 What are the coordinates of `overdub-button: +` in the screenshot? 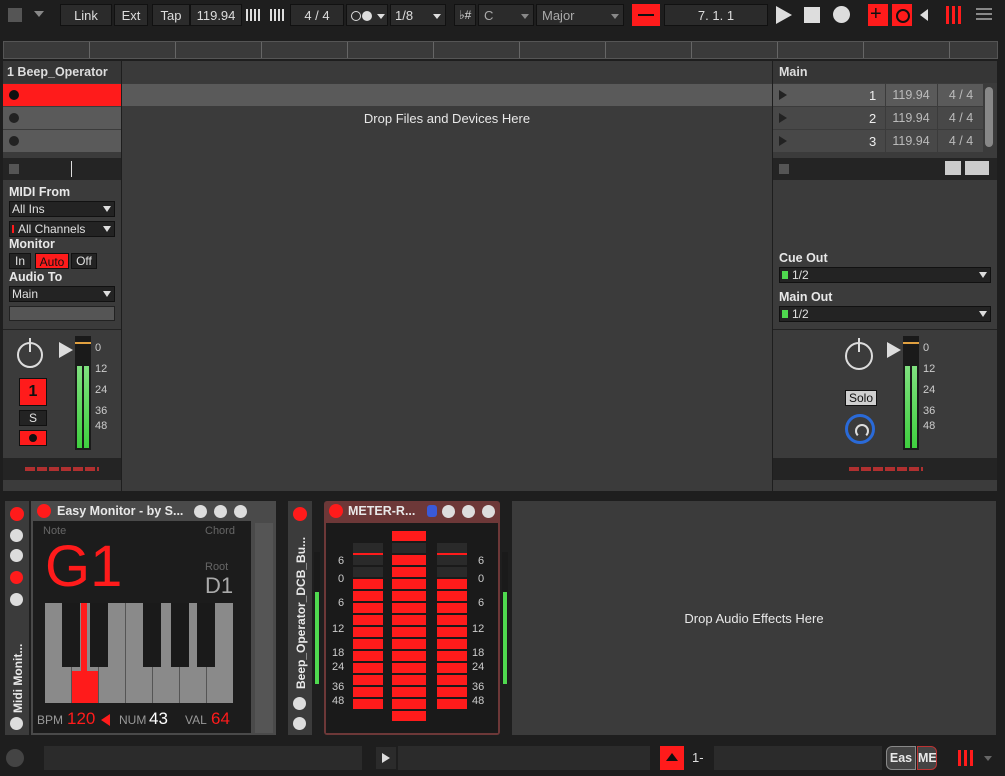 It's located at (878, 14).